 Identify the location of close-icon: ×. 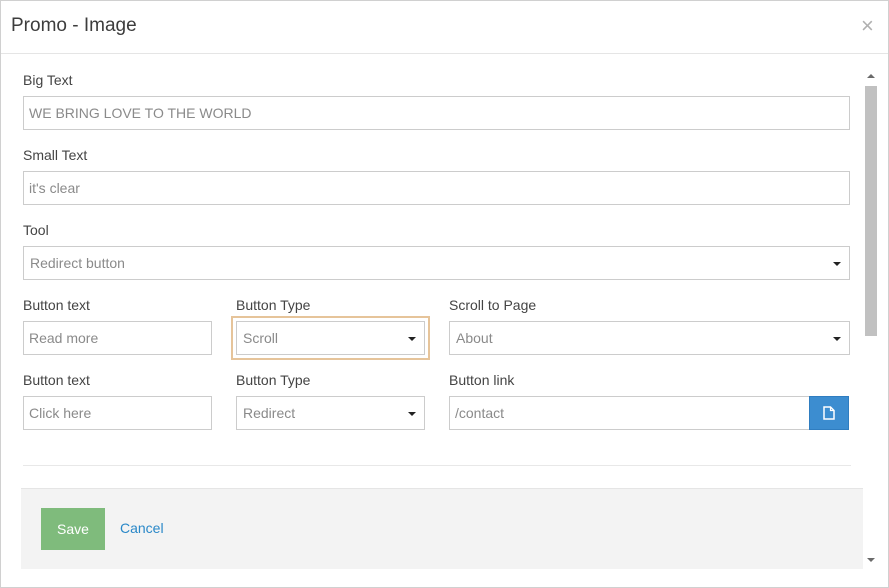
(867, 26).